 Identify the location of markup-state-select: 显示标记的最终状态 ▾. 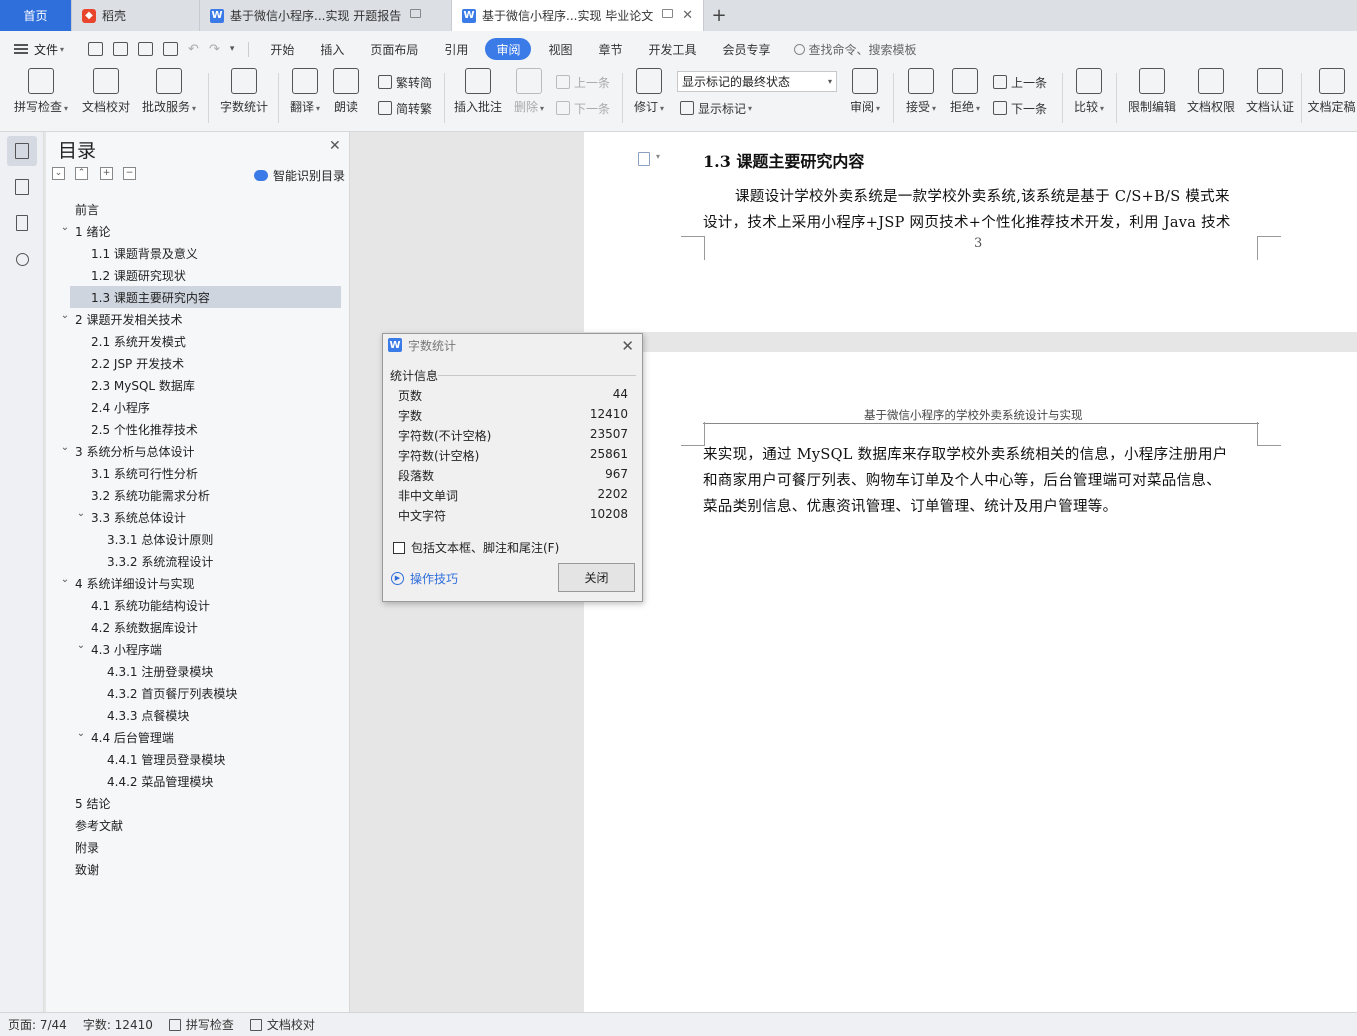
(757, 81).